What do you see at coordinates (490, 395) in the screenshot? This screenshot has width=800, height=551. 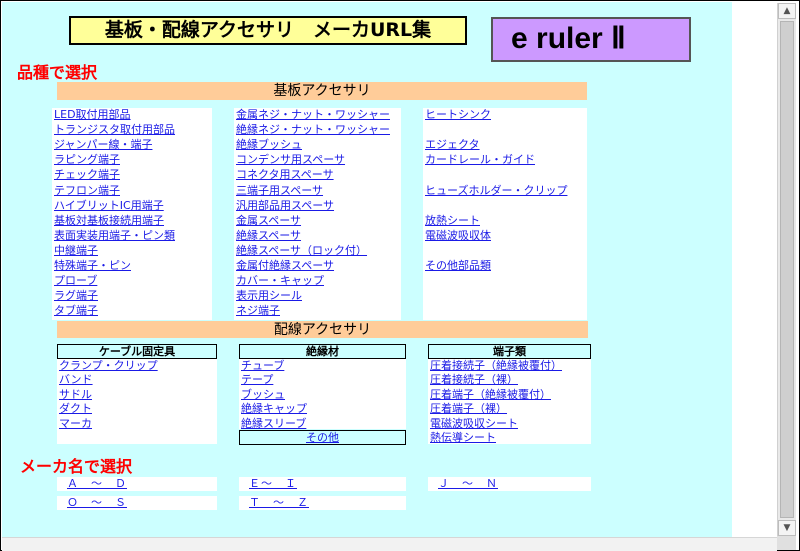 I see `terminal-item-link: 圧着端子（絶縁被覆付）` at bounding box center [490, 395].